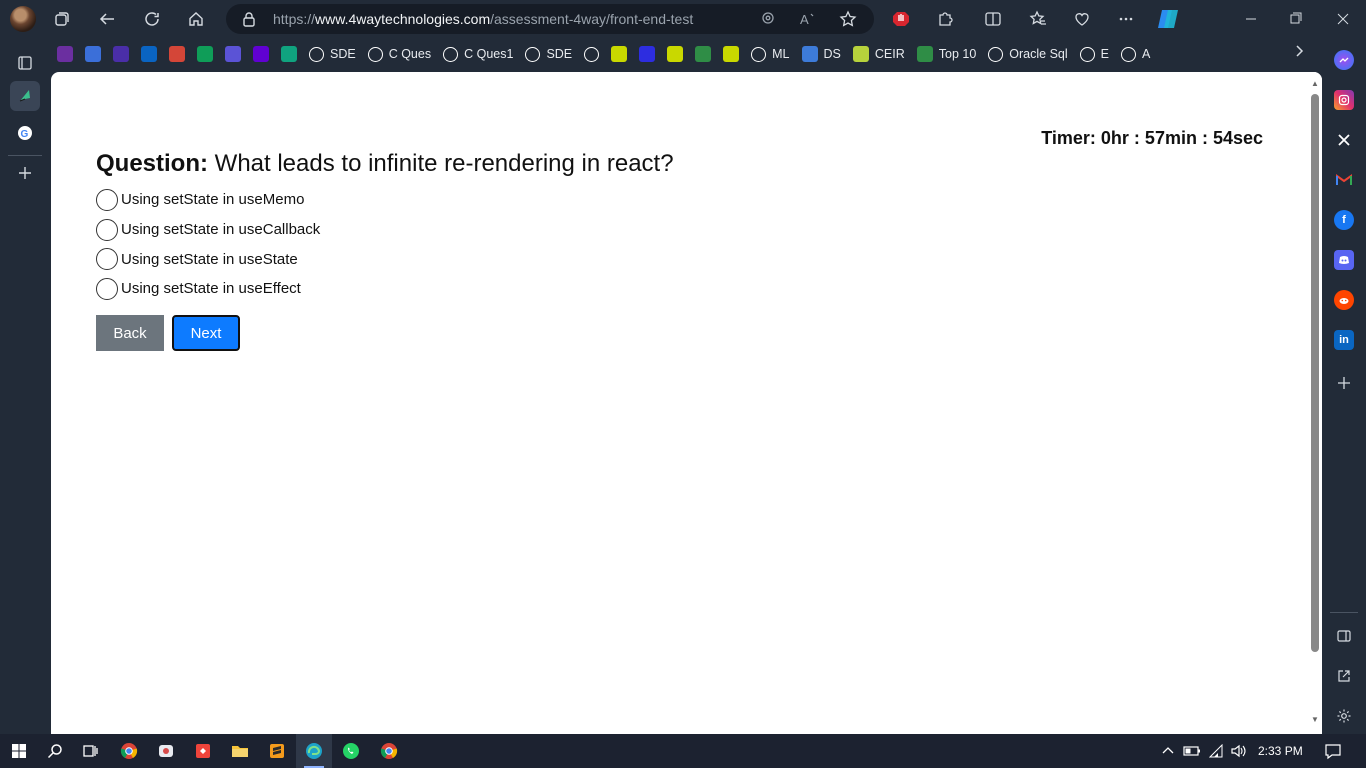  Describe the element at coordinates (90, 751) in the screenshot. I see `task-view-icon` at that location.